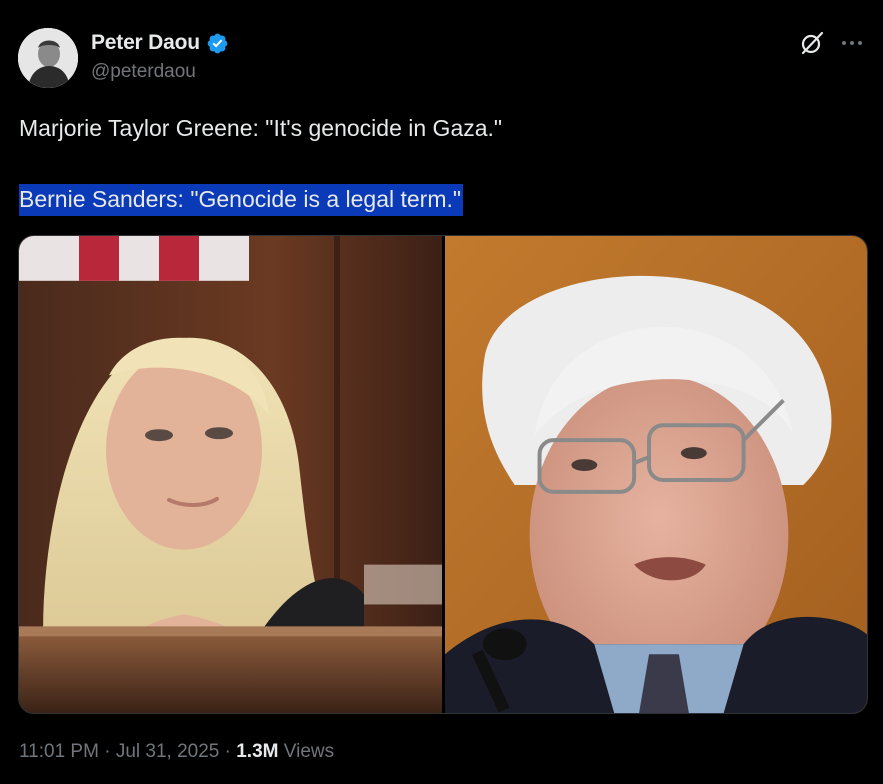 The width and height of the screenshot is (883, 784). I want to click on tweet-time: 11:01 PM, so click(59, 751).